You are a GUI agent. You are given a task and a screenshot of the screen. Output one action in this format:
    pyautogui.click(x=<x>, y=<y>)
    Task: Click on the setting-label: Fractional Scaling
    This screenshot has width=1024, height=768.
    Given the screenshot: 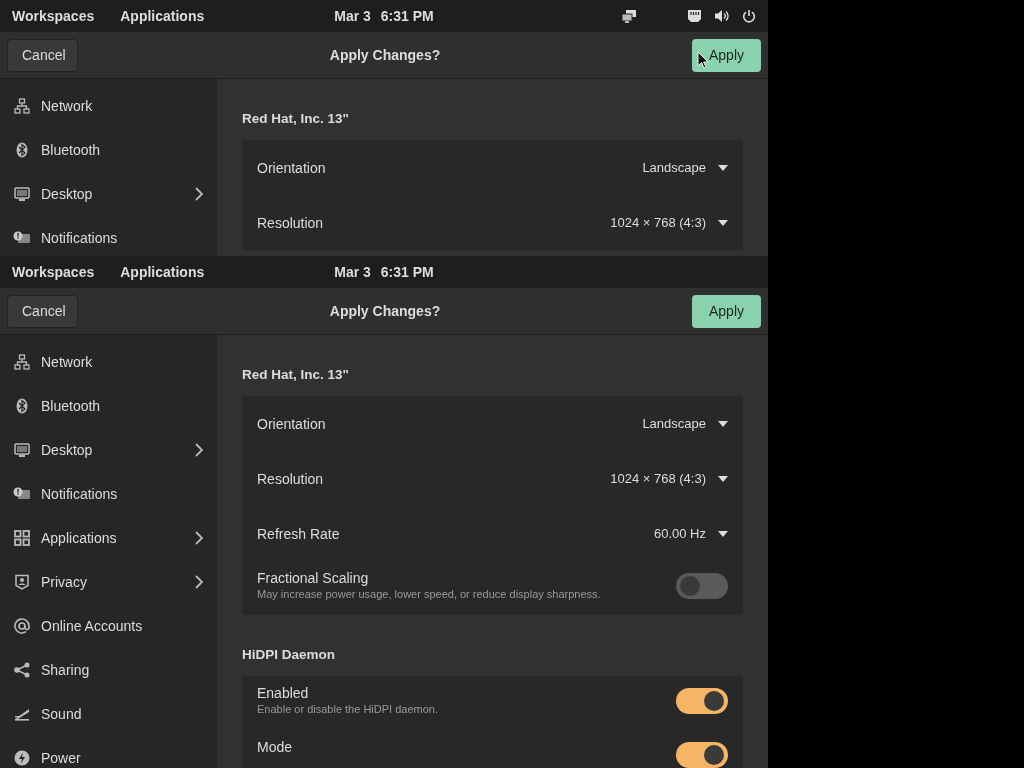 What is the action you would take?
    pyautogui.click(x=313, y=578)
    